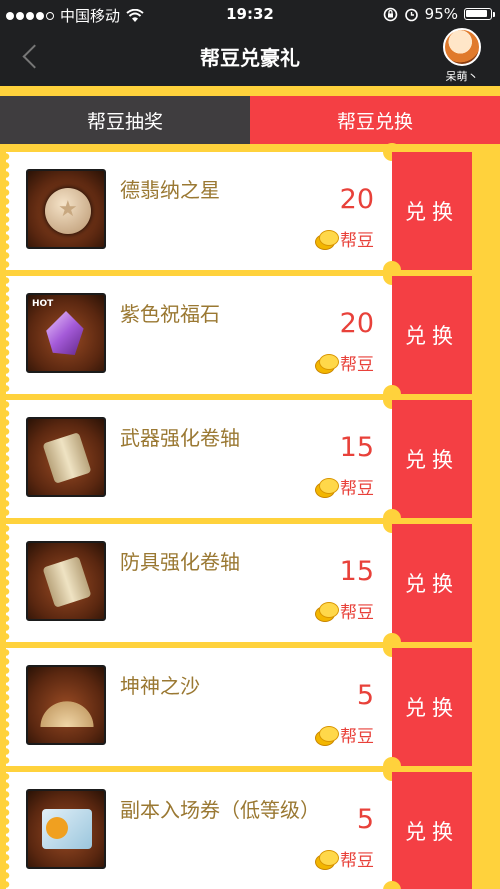 This screenshot has height=889, width=500. I want to click on hot-badge: HOT, so click(43, 304).